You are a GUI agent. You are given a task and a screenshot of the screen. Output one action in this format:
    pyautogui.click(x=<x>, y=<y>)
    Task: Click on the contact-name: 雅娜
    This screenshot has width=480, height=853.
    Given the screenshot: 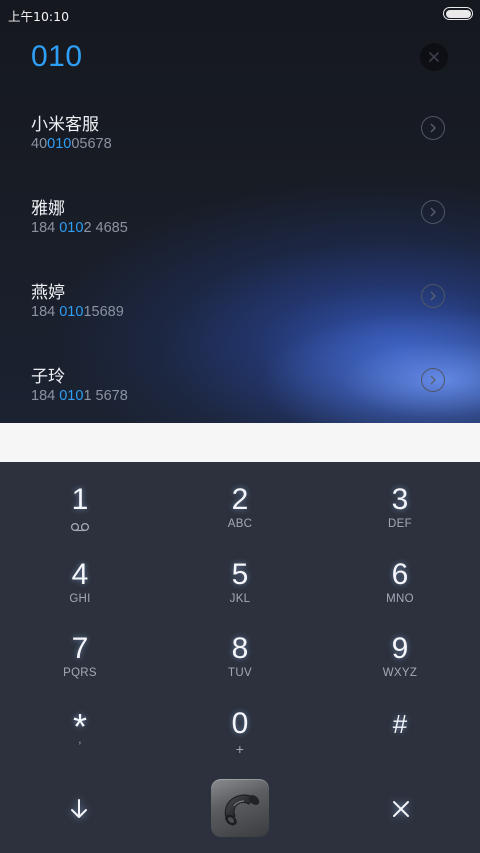 What is the action you would take?
    pyautogui.click(x=48, y=209)
    